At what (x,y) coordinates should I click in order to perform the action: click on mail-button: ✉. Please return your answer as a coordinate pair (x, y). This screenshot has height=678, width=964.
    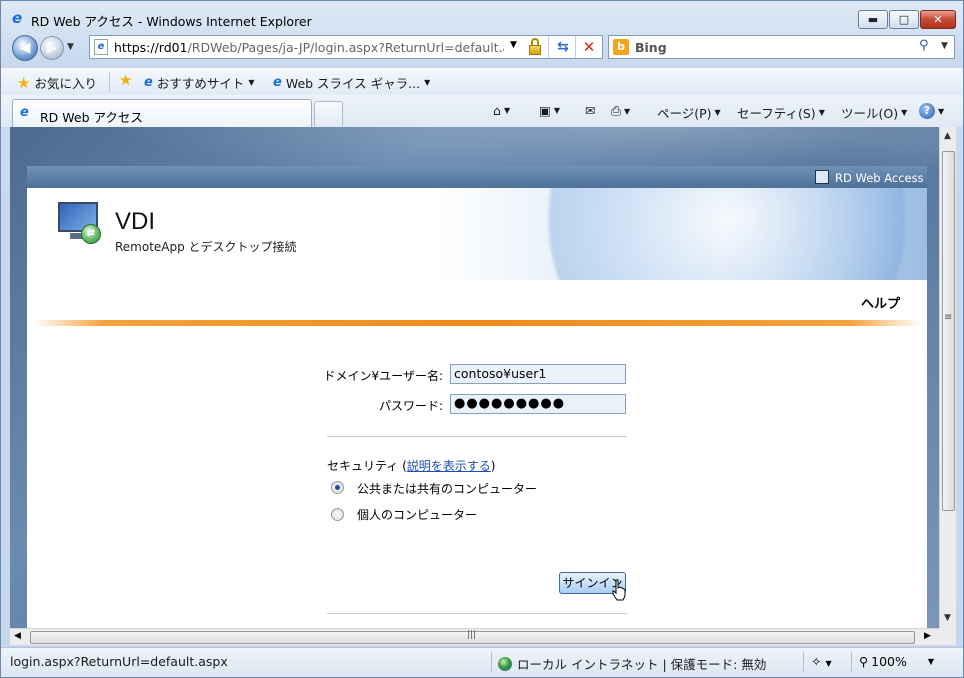
    Looking at the image, I should click on (590, 110).